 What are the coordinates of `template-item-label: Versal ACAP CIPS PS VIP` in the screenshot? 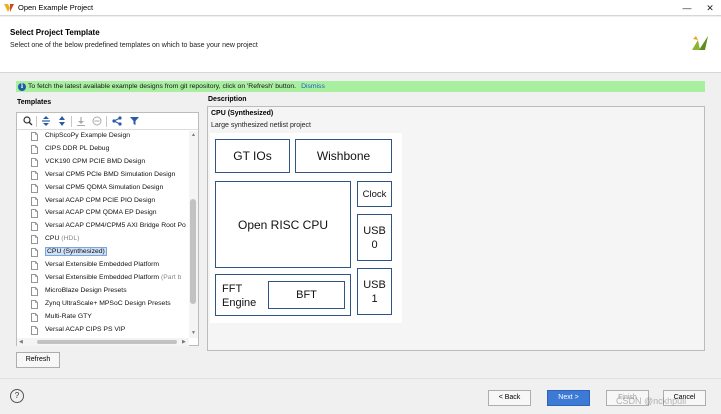 It's located at (85, 329).